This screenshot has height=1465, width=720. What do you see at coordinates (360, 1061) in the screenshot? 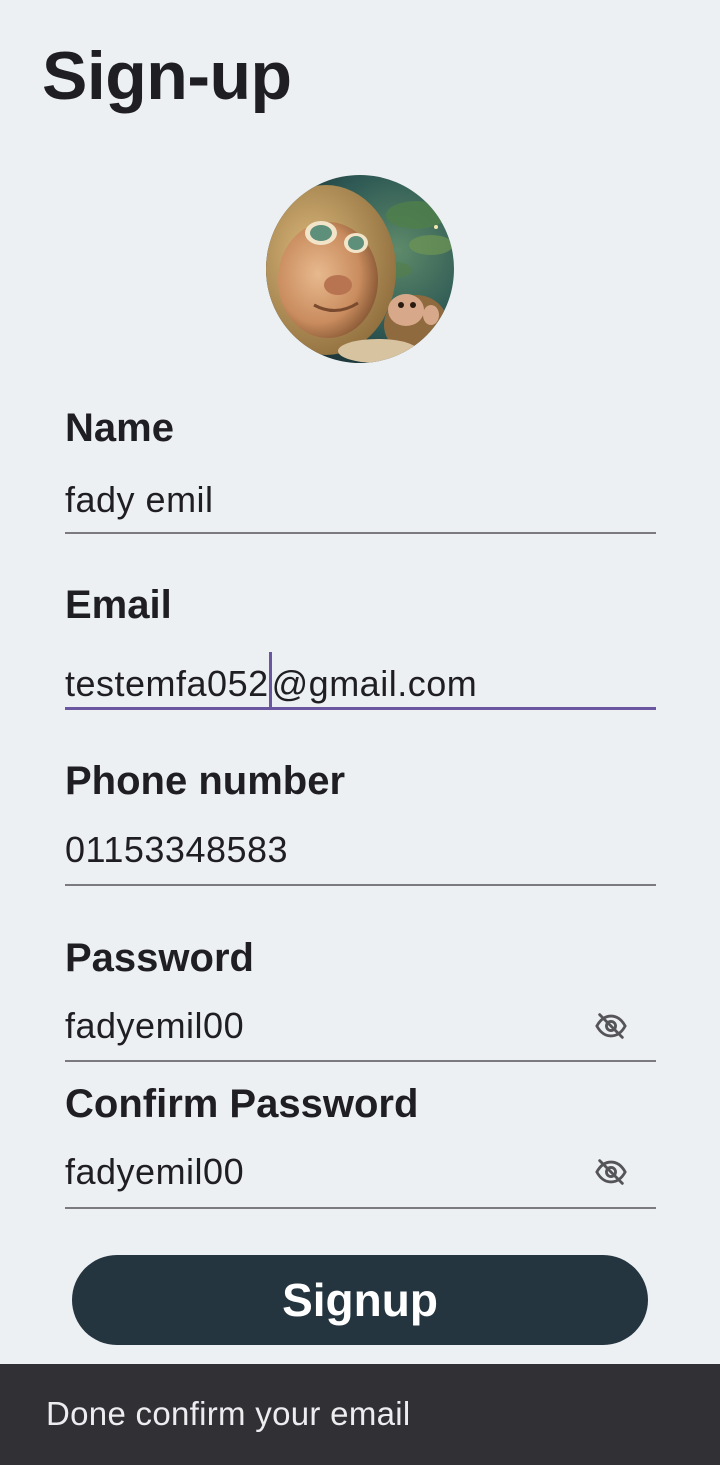
I see `password-underline` at bounding box center [360, 1061].